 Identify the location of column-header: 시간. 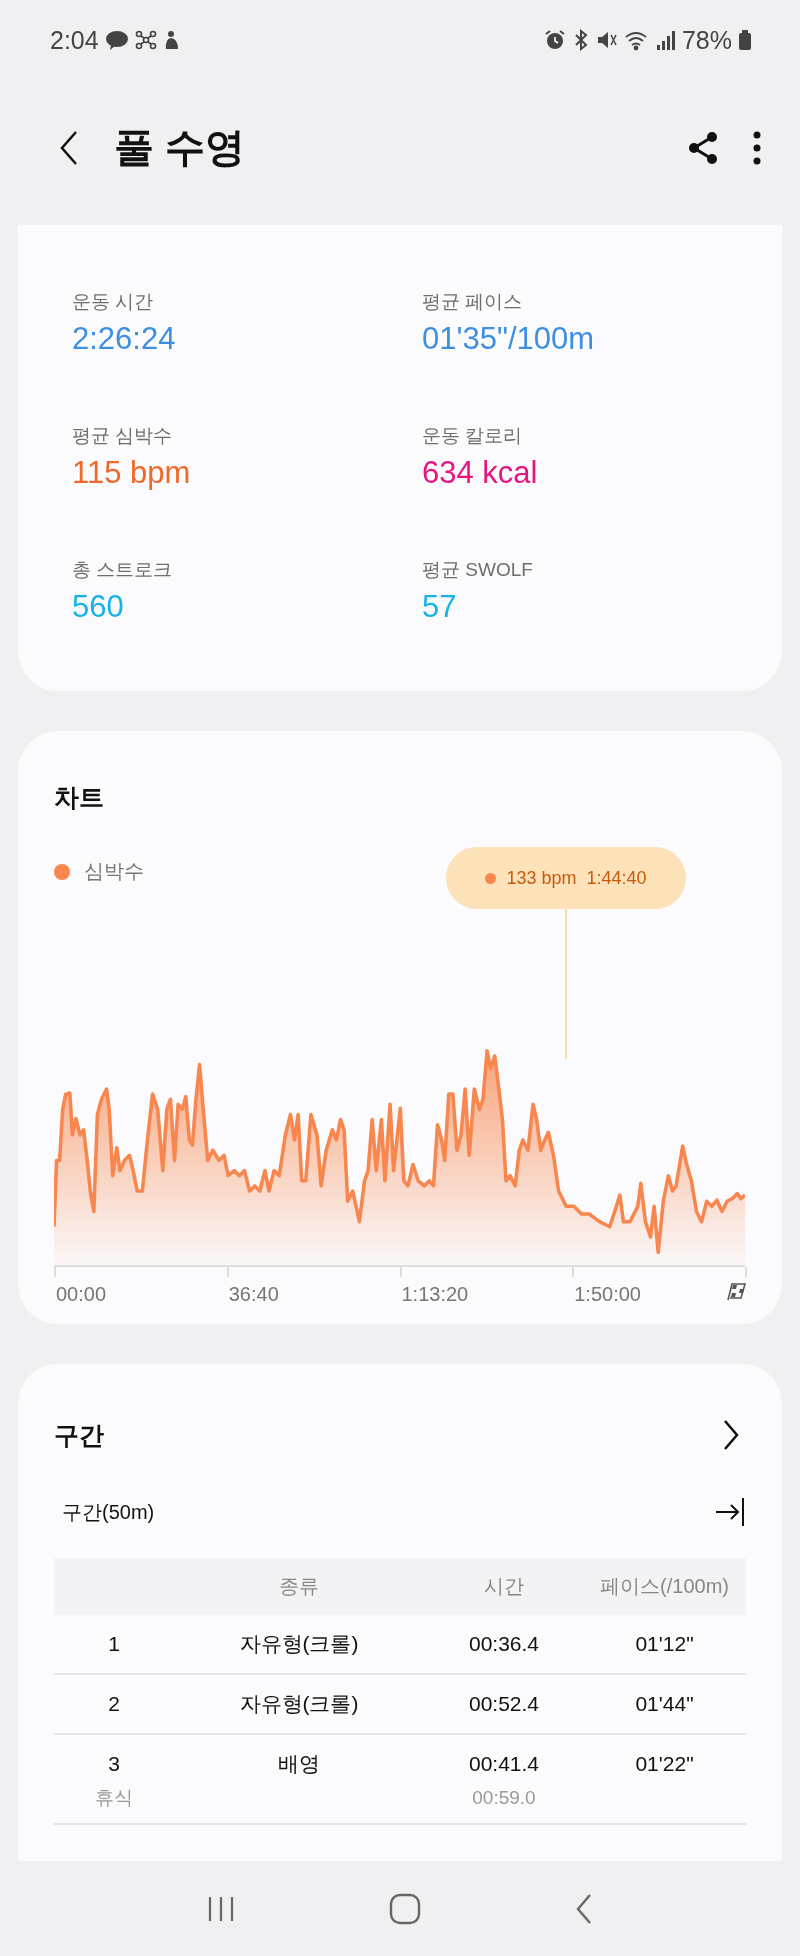
(504, 1586).